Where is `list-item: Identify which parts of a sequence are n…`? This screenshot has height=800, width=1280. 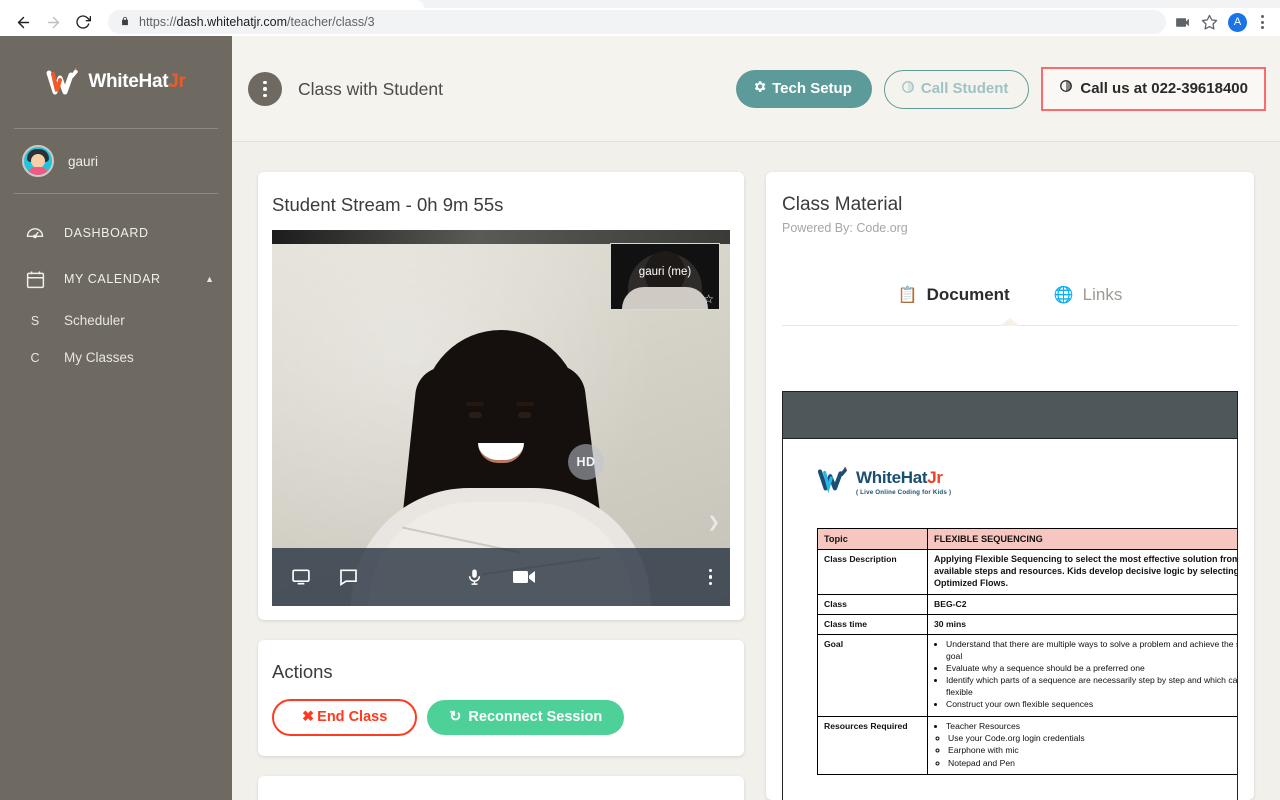 list-item: Identify which parts of a sequence are n… is located at coordinates (1091, 686).